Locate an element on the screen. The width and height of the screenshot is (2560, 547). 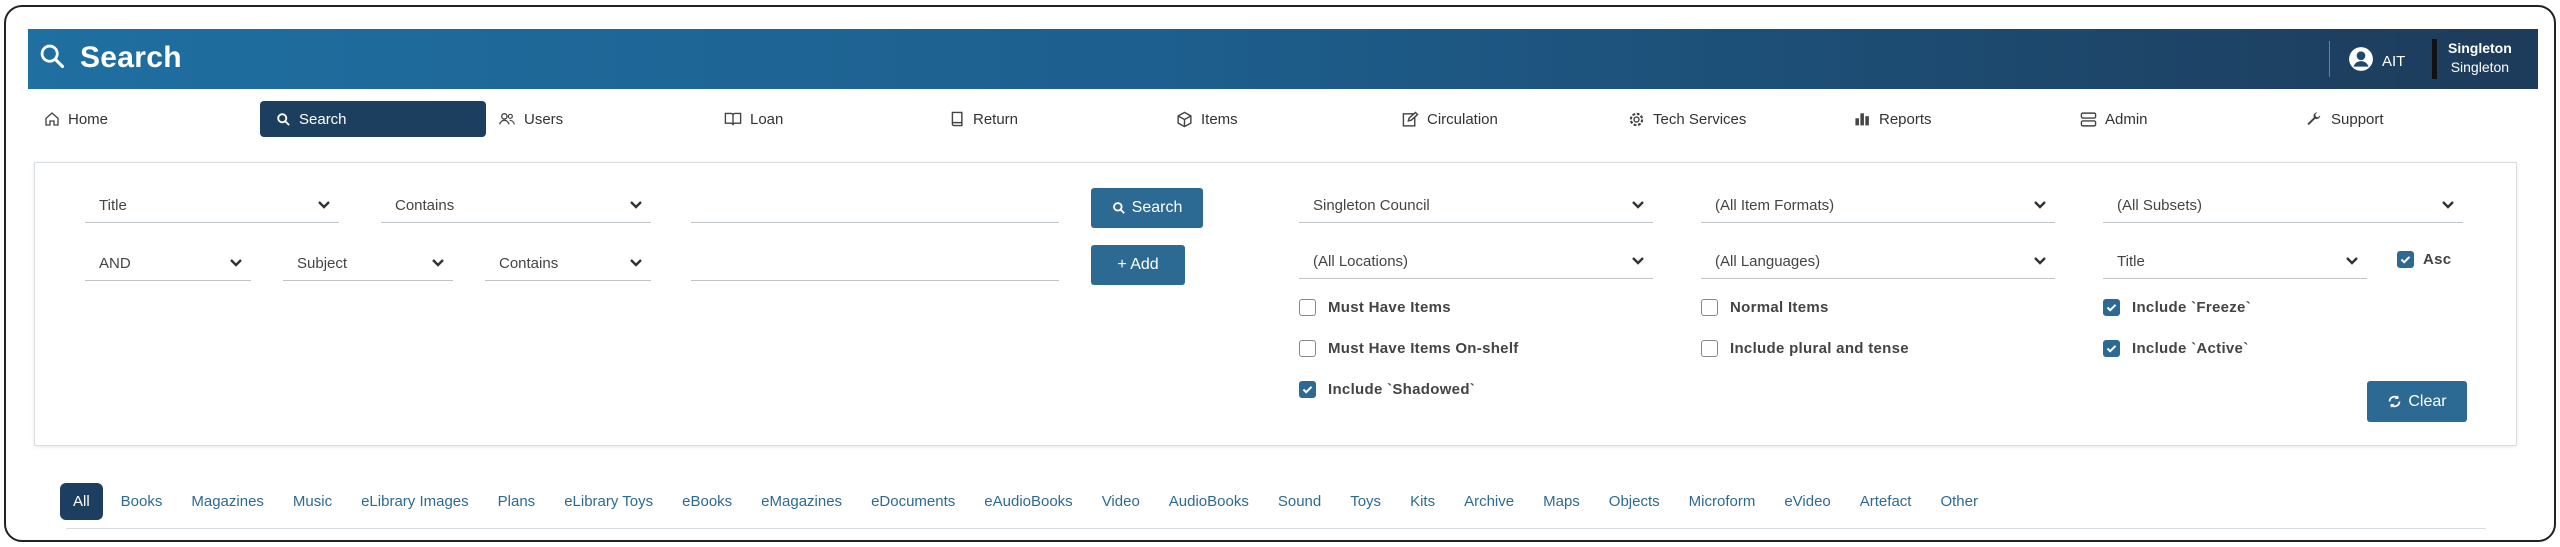
wrench-icon is located at coordinates (2314, 118).